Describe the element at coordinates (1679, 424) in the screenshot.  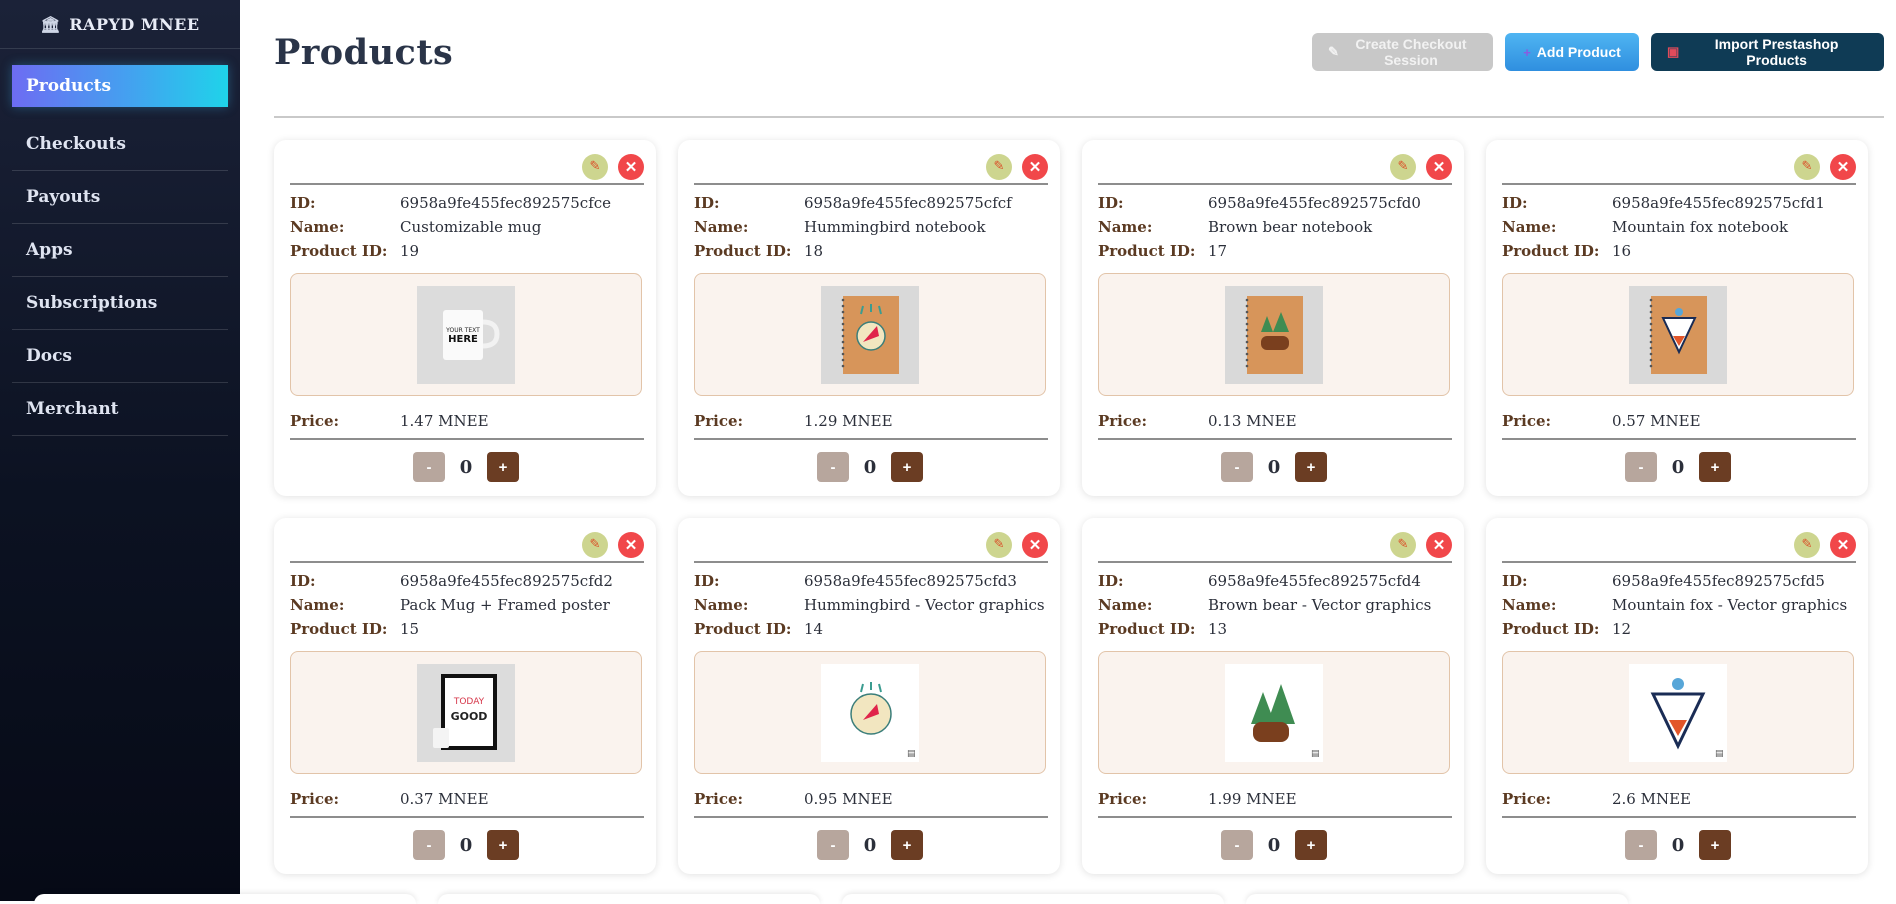
I see `price-row: Price: 0.57 MNEE` at that location.